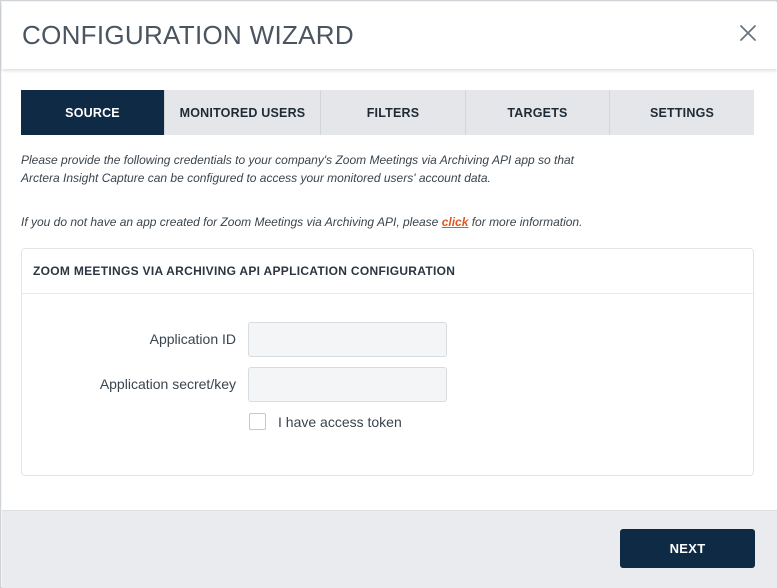 The width and height of the screenshot is (777, 588). What do you see at coordinates (340, 422) in the screenshot?
I see `access-token-label: I have access token` at bounding box center [340, 422].